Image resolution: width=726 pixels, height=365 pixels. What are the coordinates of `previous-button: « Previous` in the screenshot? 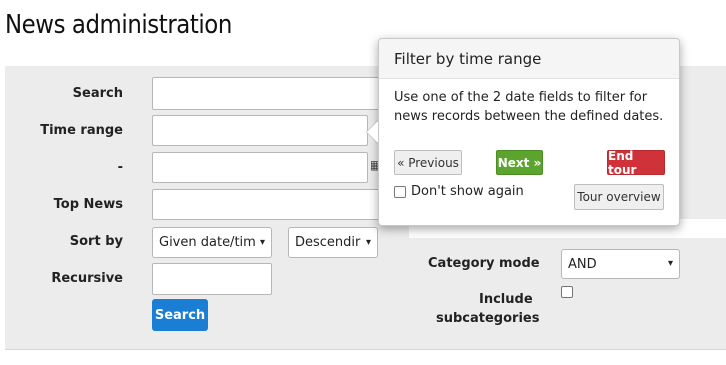 It's located at (428, 162).